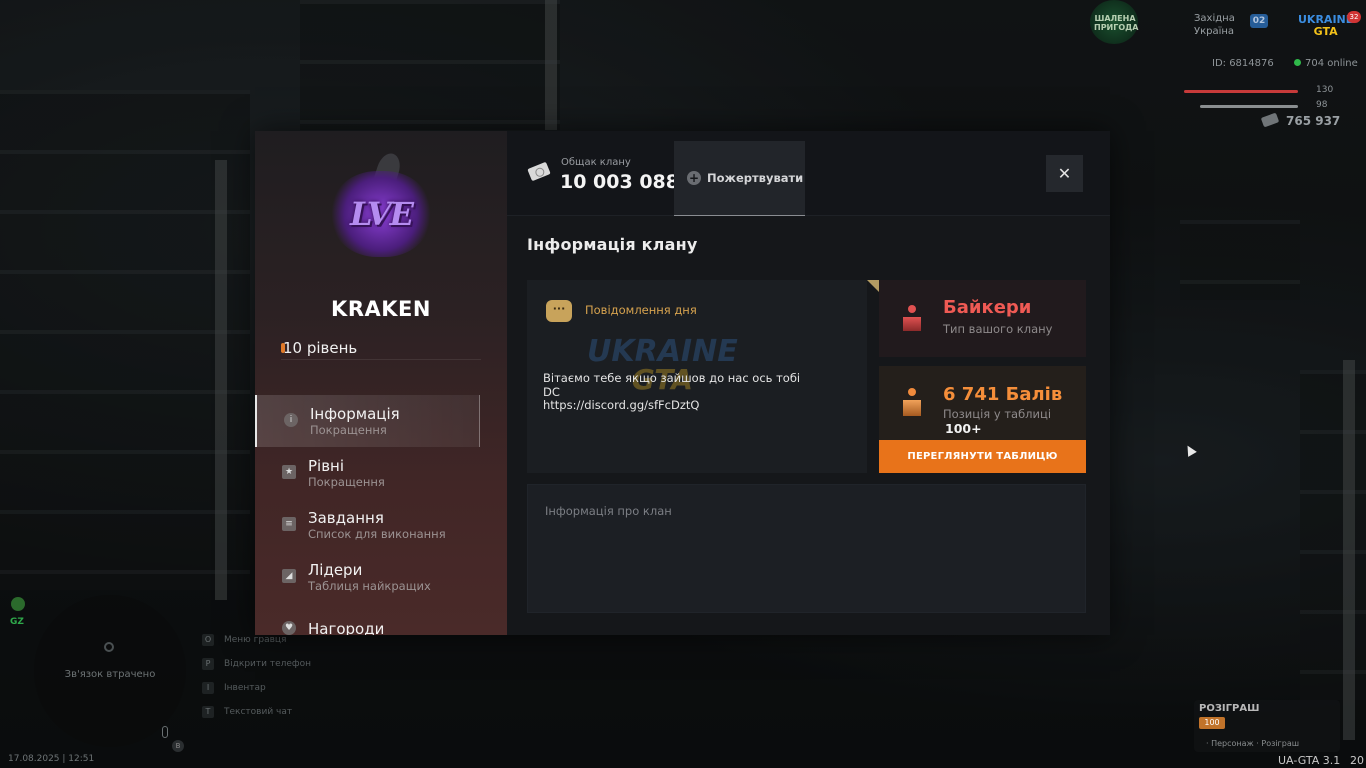  What do you see at coordinates (806, 548) in the screenshot?
I see `clan-info-box: Інформація про клан` at bounding box center [806, 548].